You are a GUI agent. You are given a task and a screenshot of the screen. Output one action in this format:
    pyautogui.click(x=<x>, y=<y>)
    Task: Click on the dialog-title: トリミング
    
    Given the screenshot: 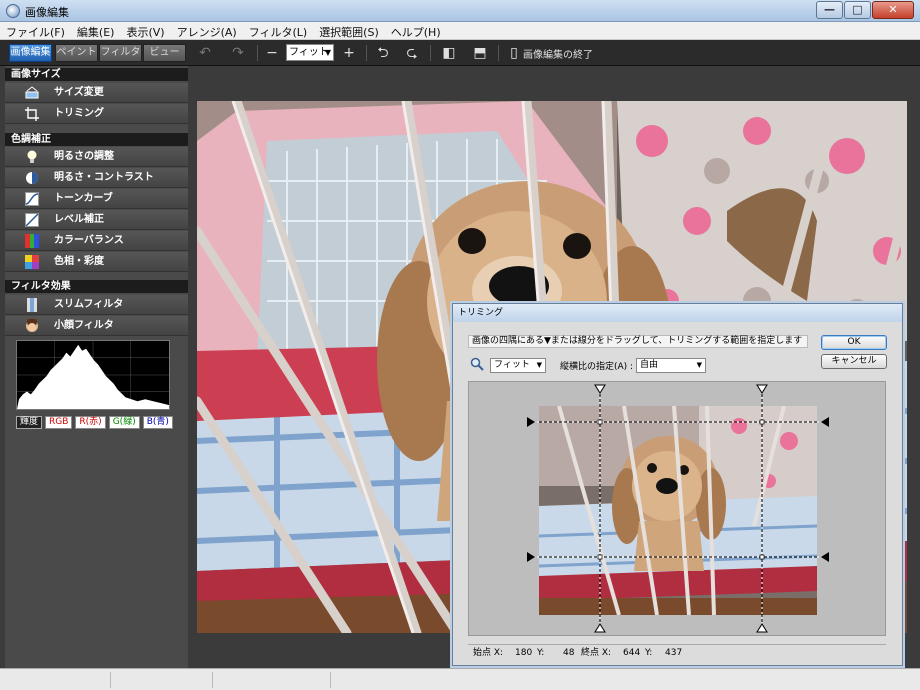 What is the action you would take?
    pyautogui.click(x=677, y=313)
    